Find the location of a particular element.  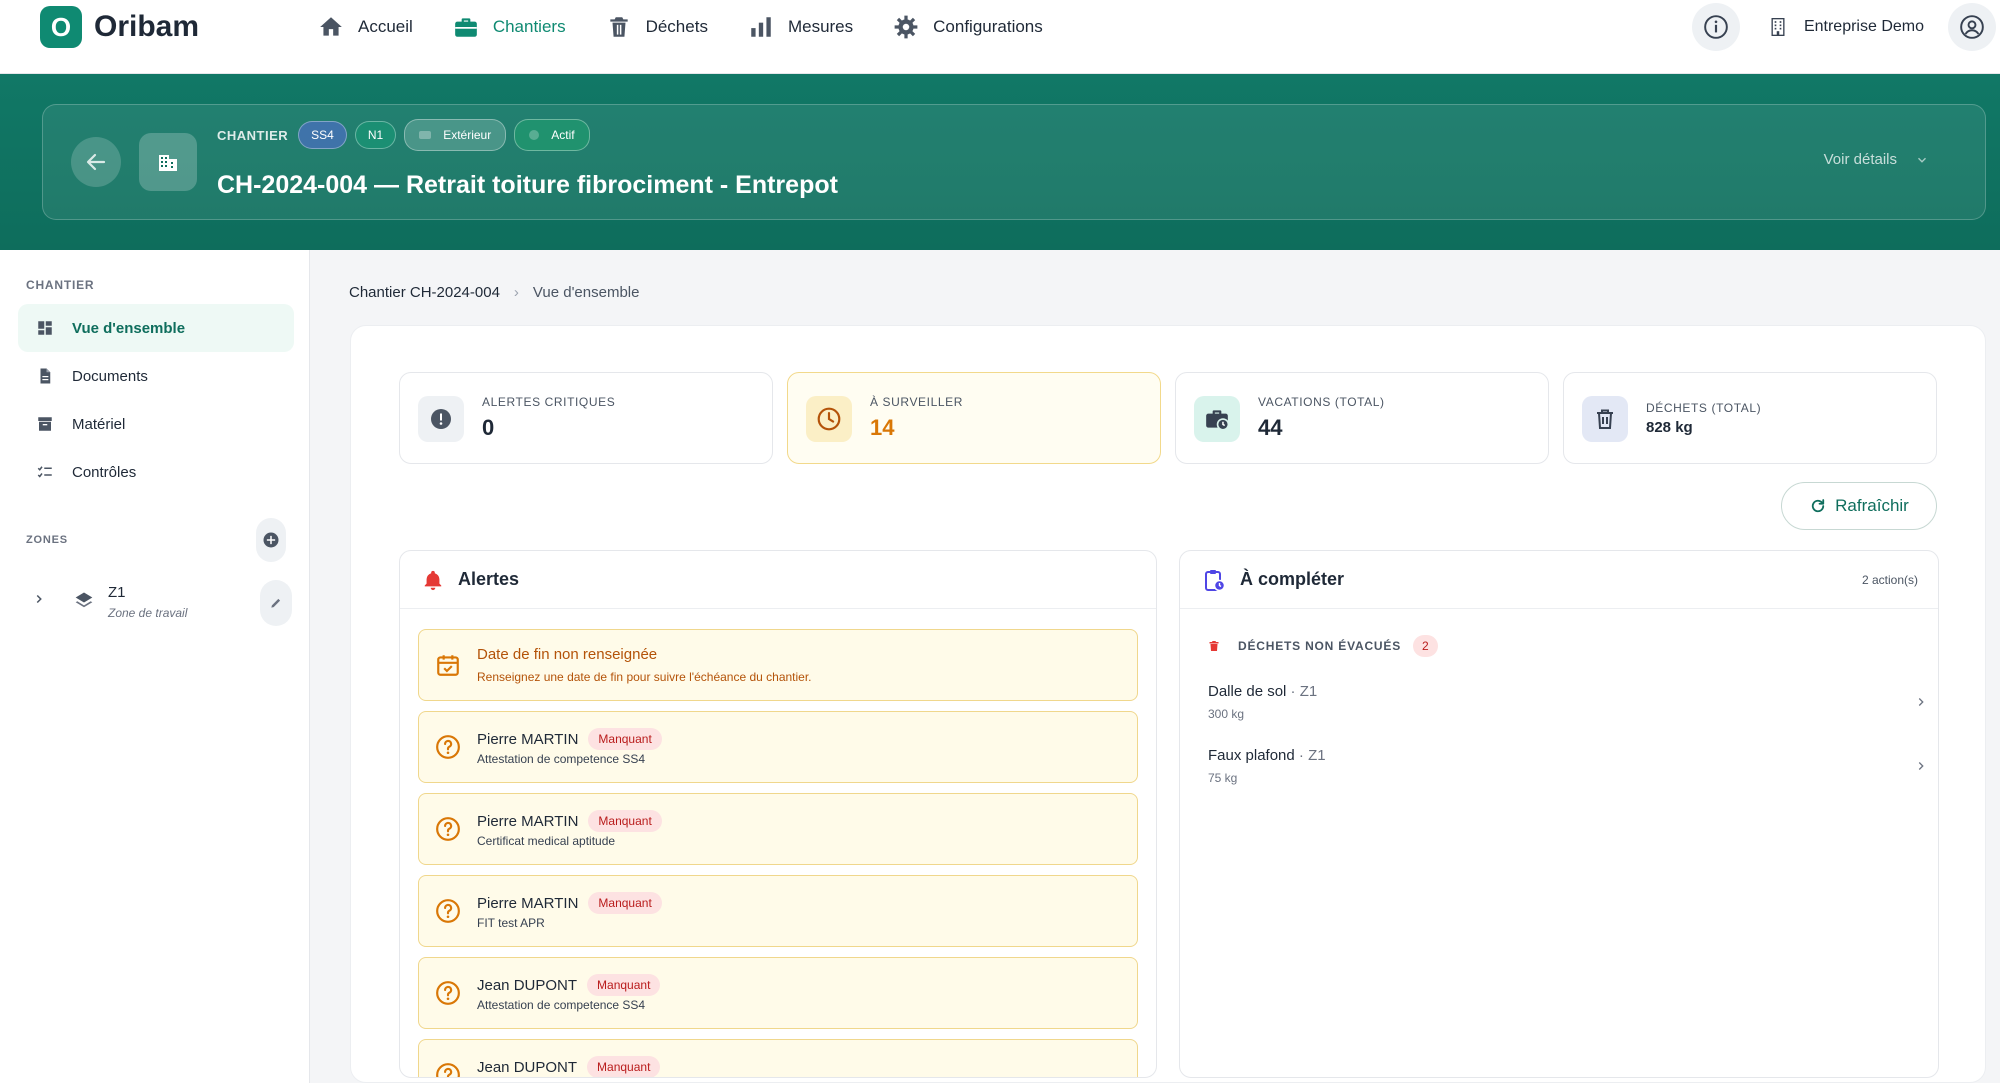

todo-card-header: À compléter 2 action(s) is located at coordinates (1559, 580).